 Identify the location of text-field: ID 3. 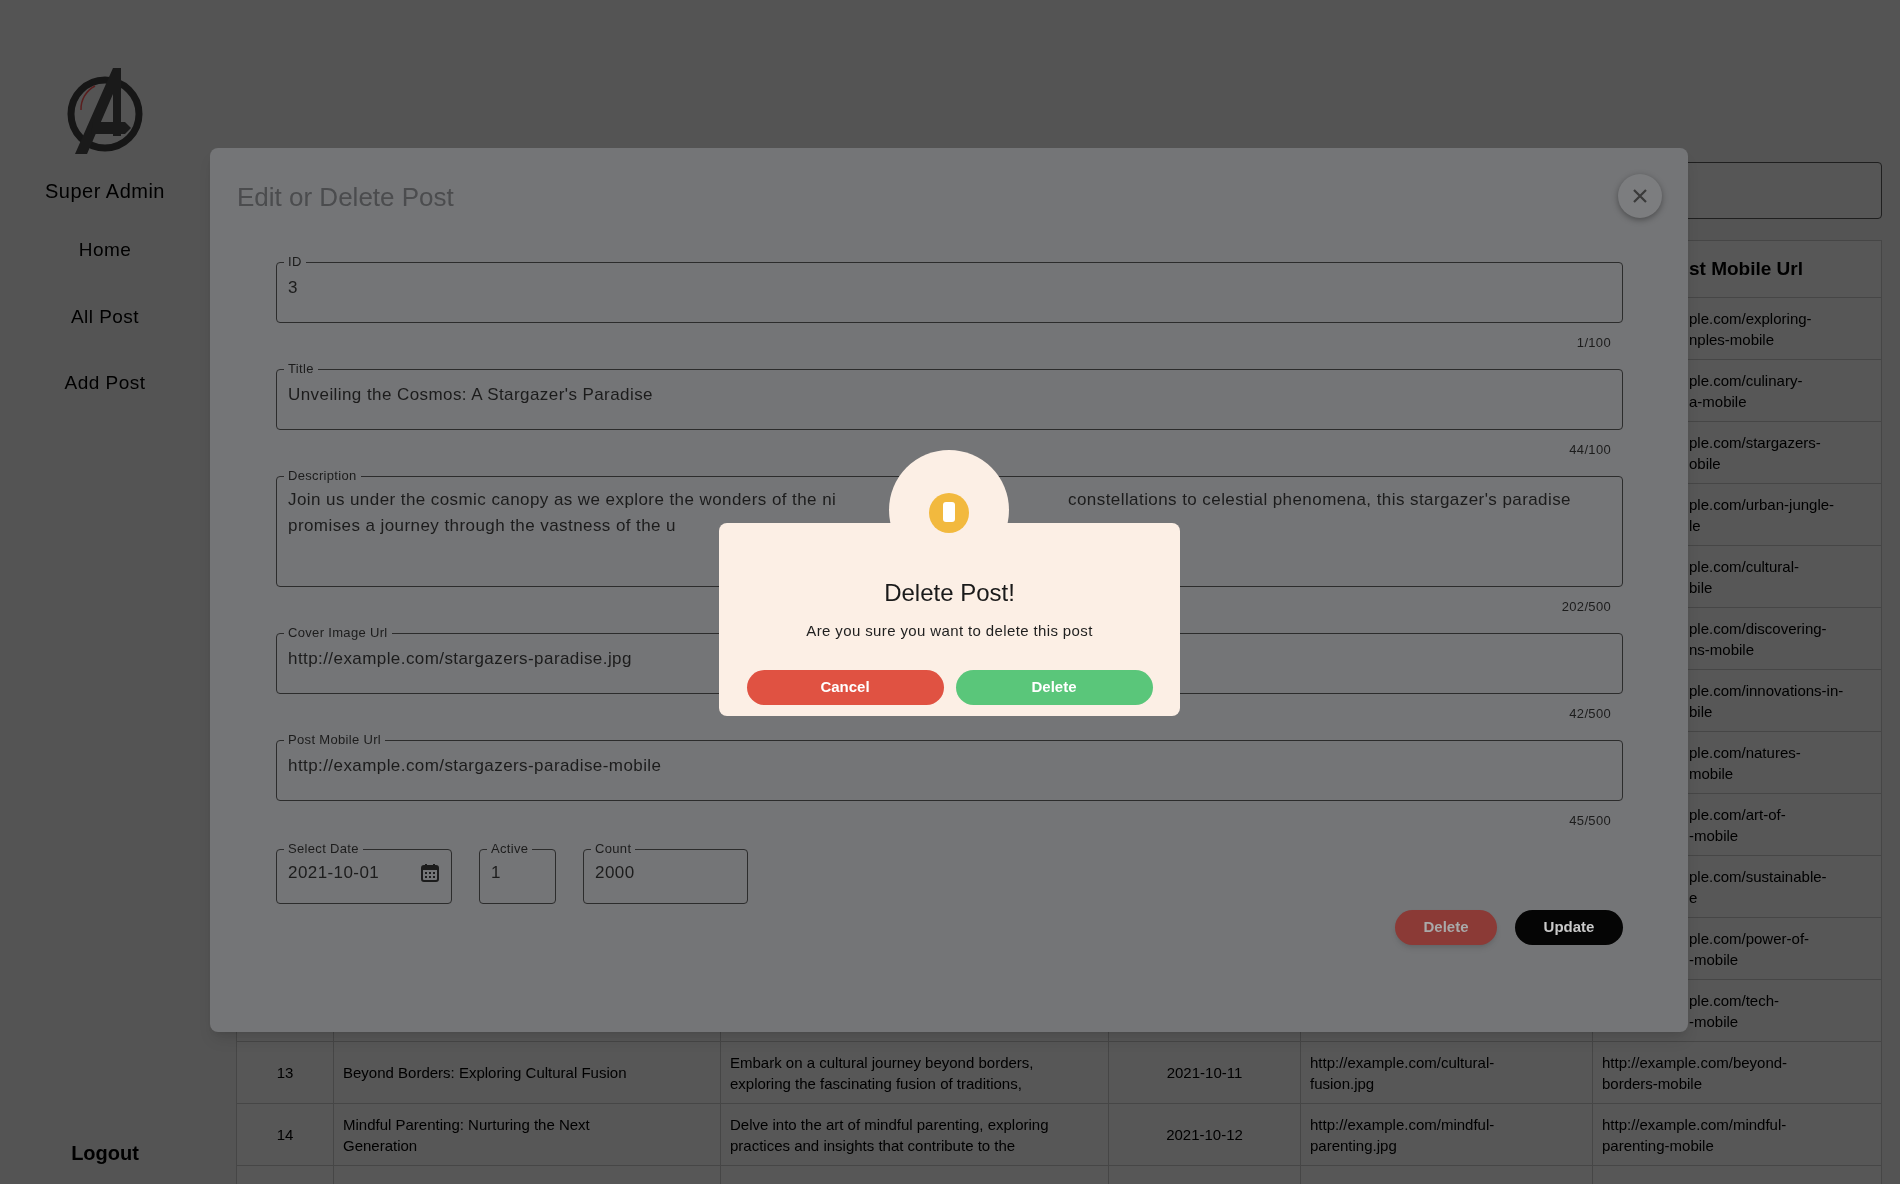
(949, 289).